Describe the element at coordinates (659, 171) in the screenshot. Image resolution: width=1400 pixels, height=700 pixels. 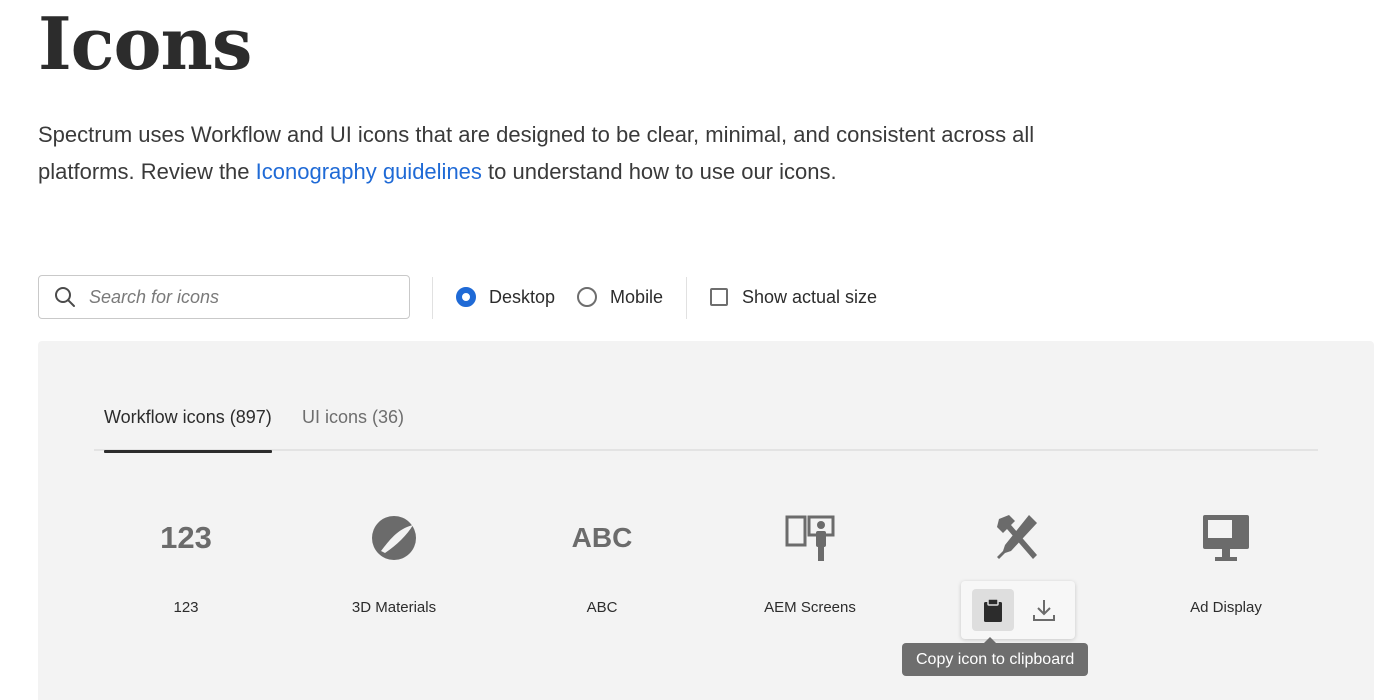
I see `intro-text-end: to understand how to use our icons.` at that location.